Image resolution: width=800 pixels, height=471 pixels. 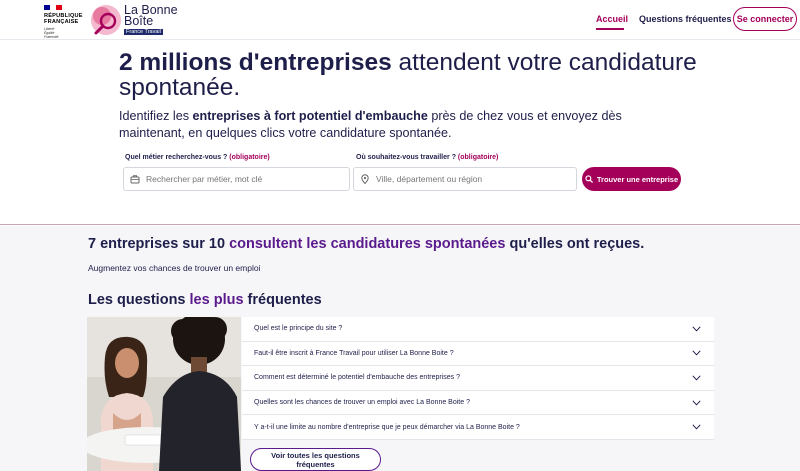 I want to click on job-label-text: Quel métier recherchez-vous ?, so click(x=176, y=157).